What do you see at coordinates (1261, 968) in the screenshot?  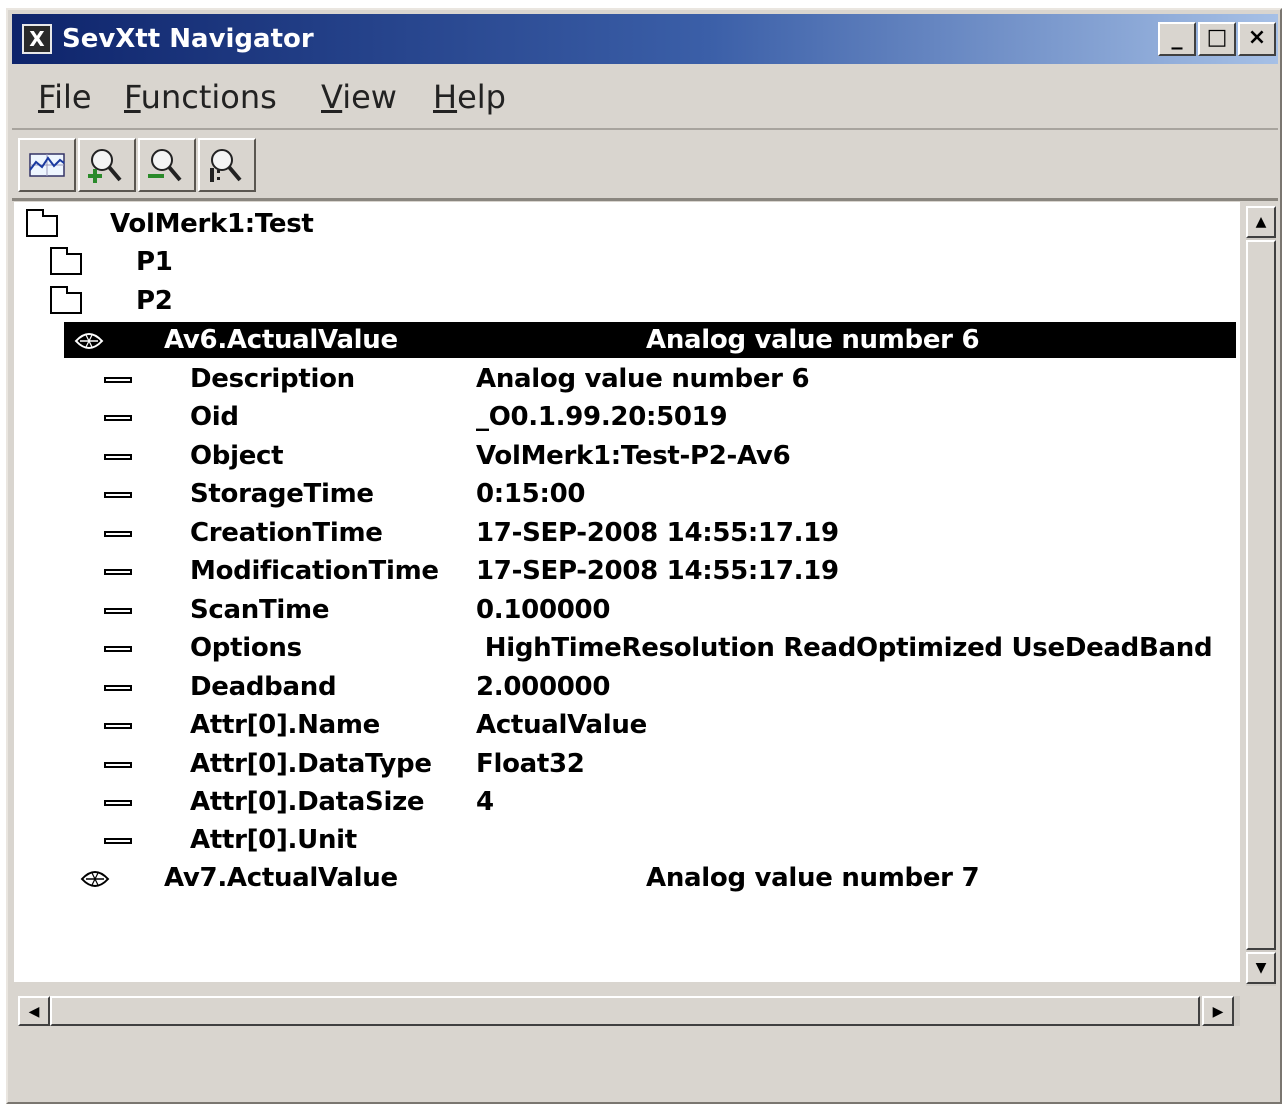 I see `scroll-down-button: ▼` at bounding box center [1261, 968].